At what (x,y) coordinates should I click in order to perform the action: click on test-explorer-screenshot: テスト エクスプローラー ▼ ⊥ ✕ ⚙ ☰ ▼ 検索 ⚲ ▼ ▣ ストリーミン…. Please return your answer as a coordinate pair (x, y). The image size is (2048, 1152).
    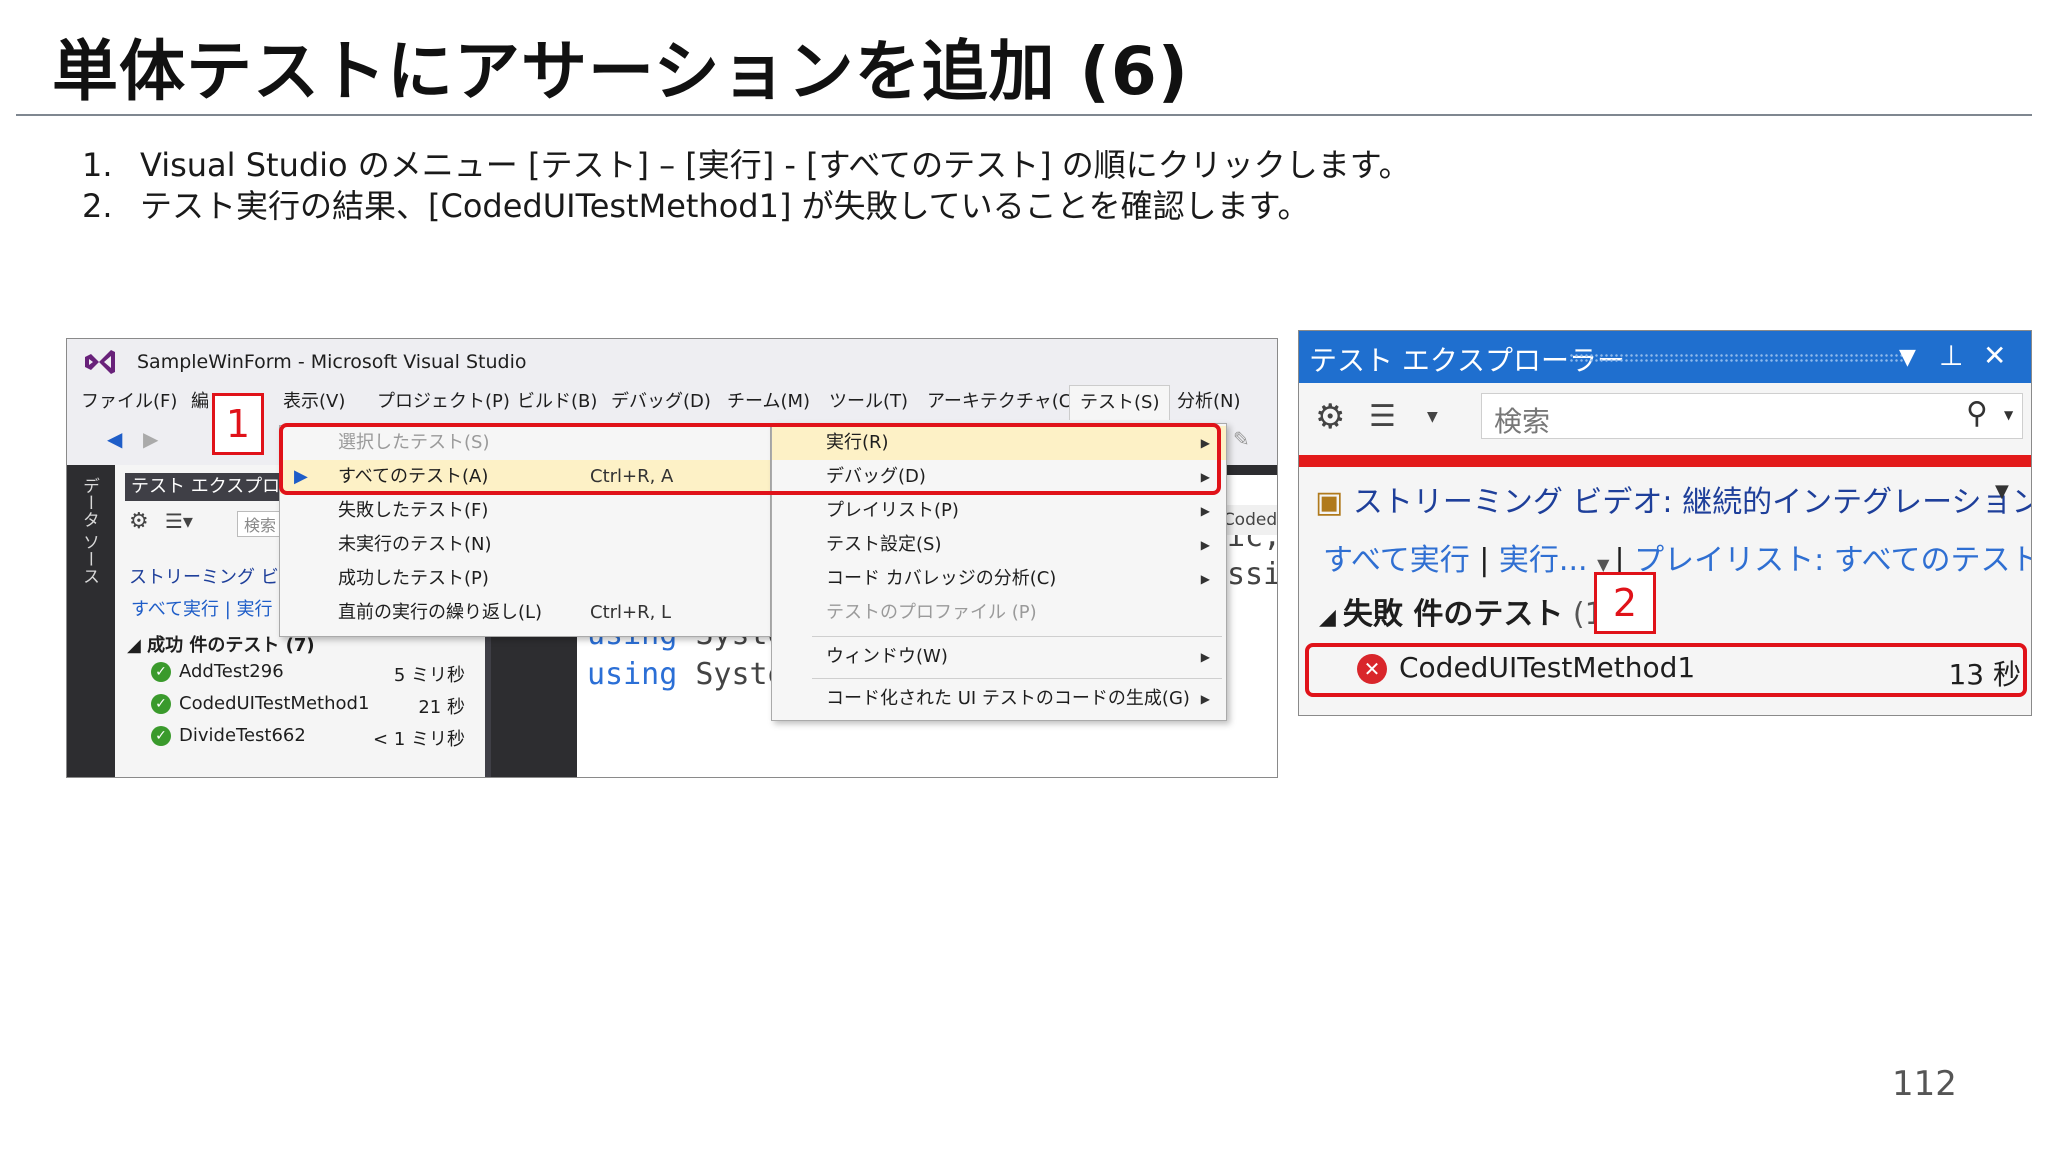
    Looking at the image, I should click on (1665, 523).